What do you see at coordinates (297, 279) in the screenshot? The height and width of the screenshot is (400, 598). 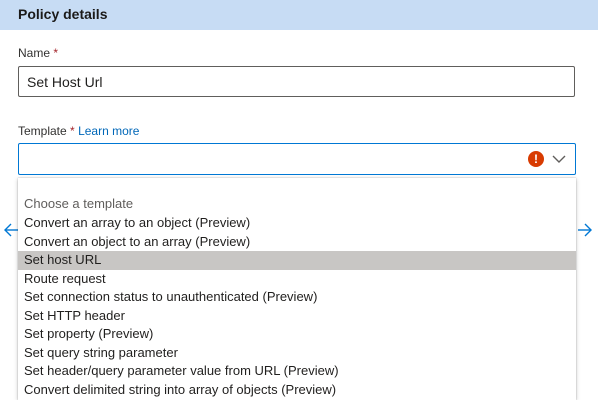 I see `template-option: Route request` at bounding box center [297, 279].